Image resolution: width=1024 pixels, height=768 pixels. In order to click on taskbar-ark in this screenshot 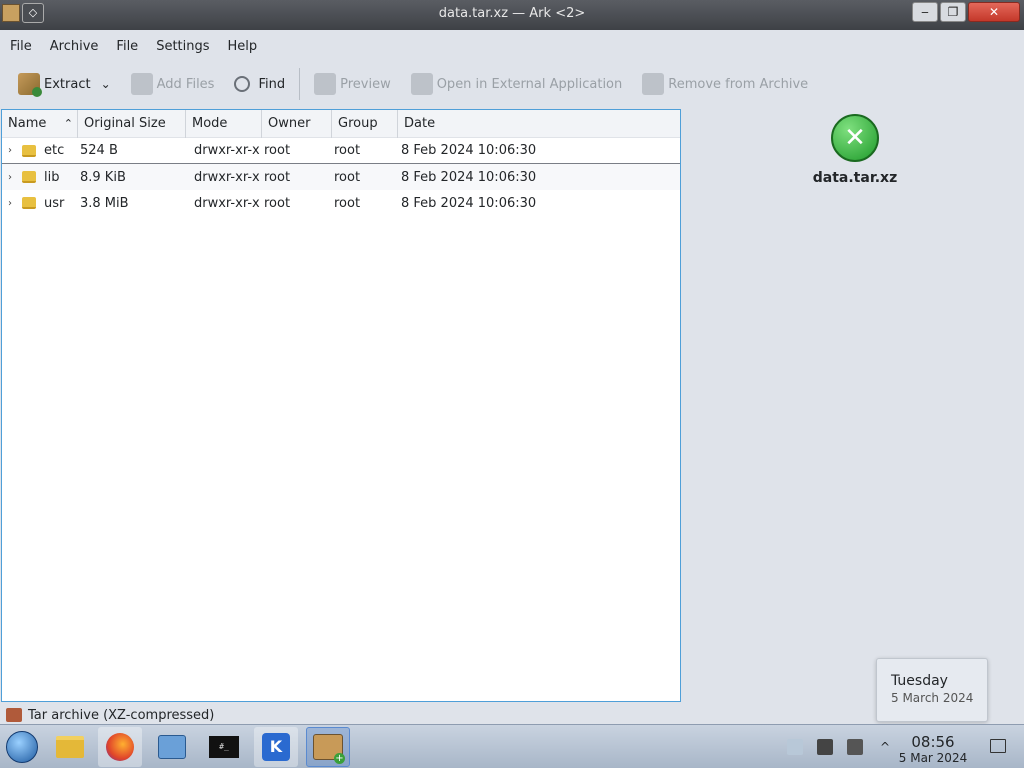, I will do `click(328, 747)`.